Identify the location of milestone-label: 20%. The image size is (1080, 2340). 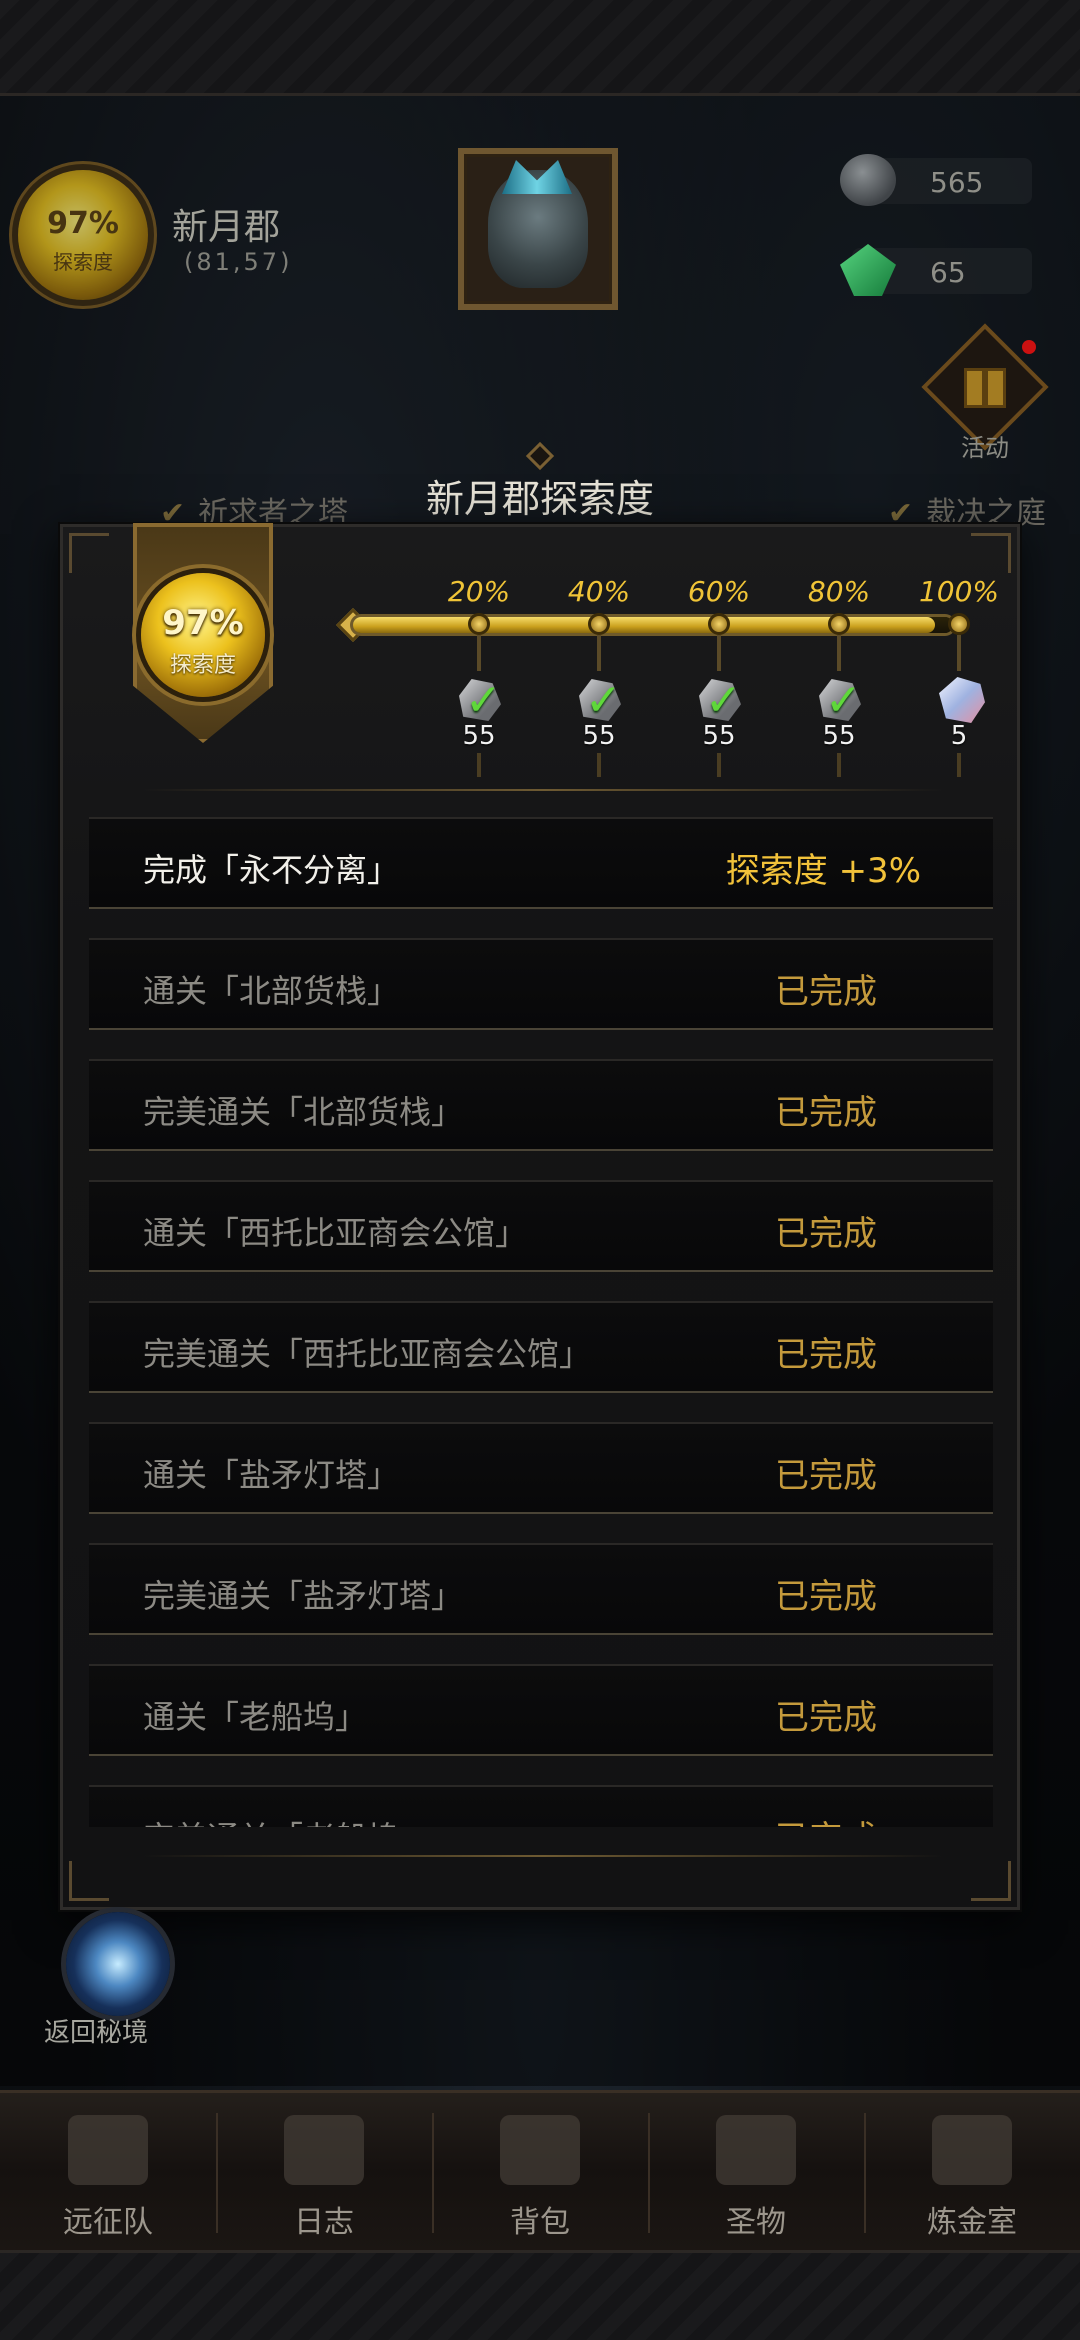
(479, 591).